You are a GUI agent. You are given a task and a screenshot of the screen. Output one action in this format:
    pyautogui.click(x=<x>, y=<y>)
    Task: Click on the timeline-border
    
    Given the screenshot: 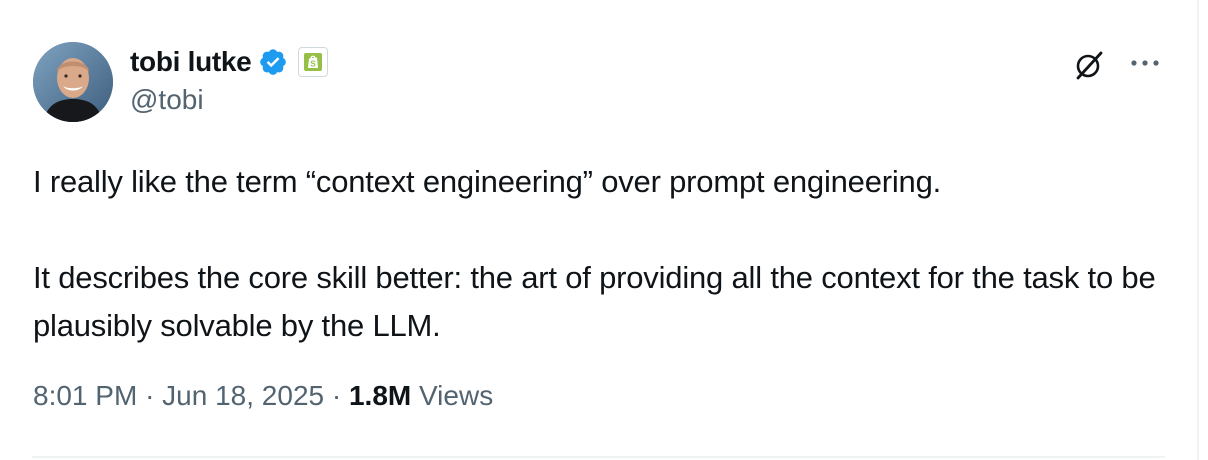 What is the action you would take?
    pyautogui.click(x=1198, y=230)
    